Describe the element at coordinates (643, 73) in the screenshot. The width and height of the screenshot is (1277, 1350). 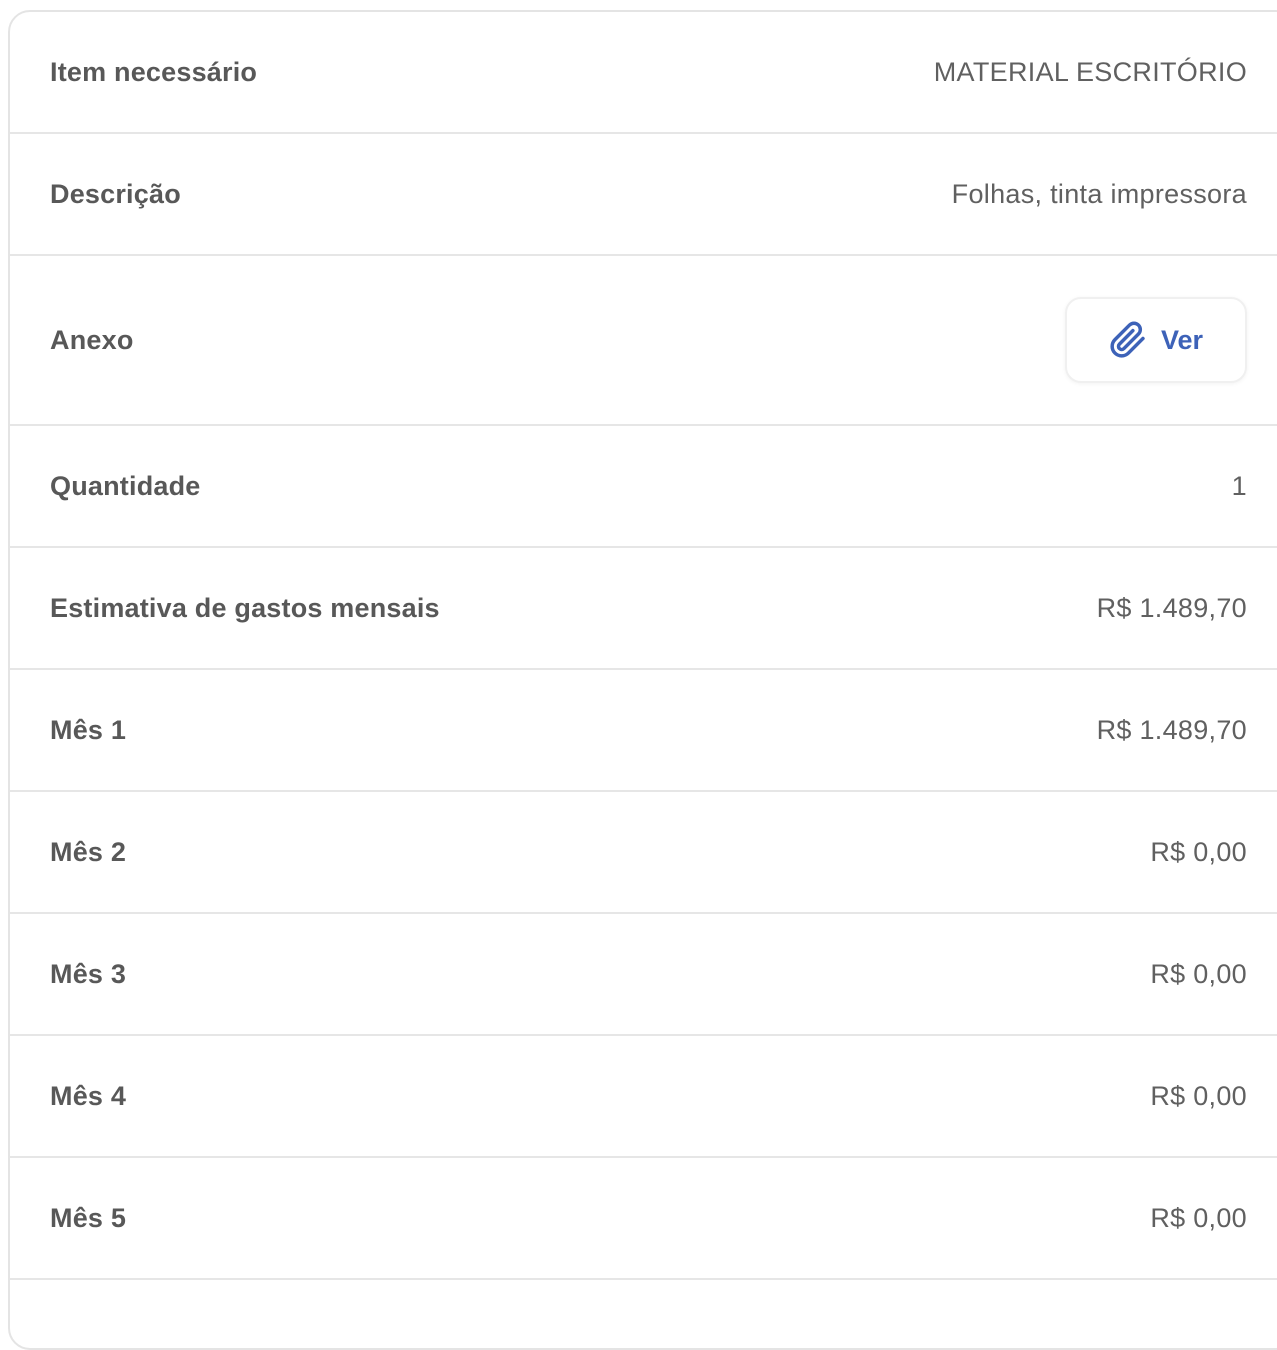
I see `row-item-necessario: Item necessário MATERIAL ESCRITÓRIO` at that location.